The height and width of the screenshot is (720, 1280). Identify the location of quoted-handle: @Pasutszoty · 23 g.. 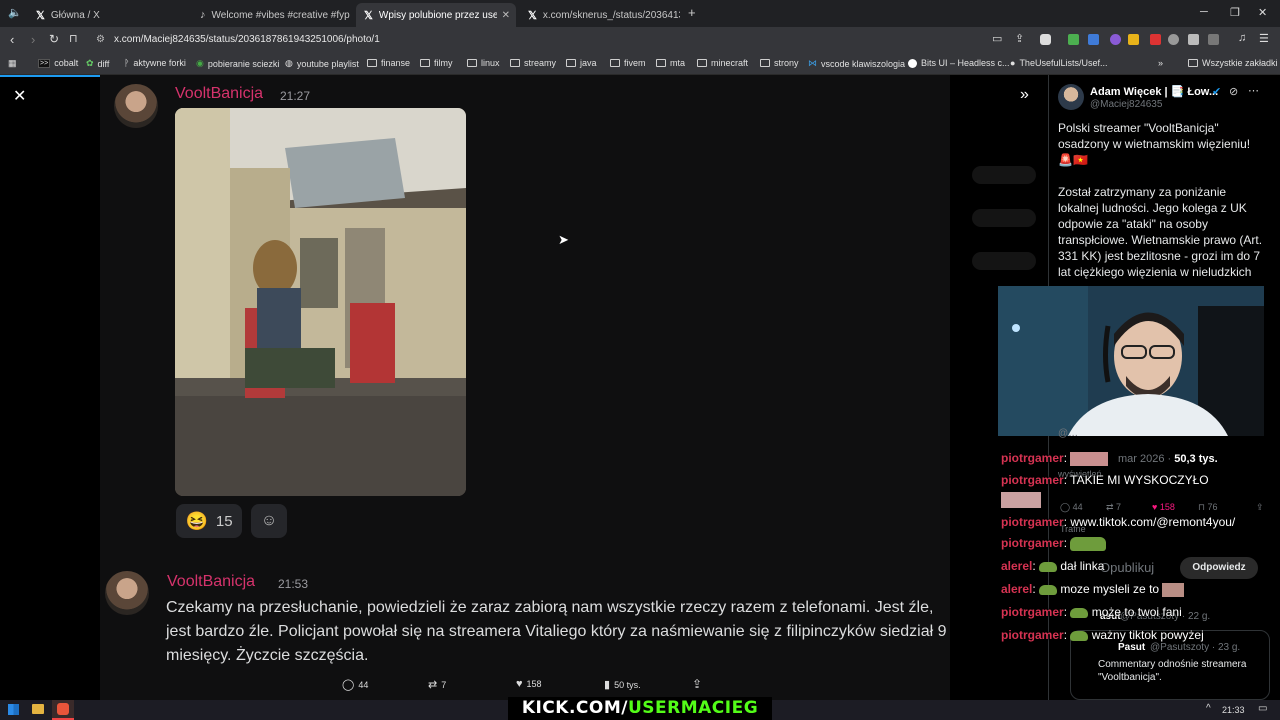
(1195, 647).